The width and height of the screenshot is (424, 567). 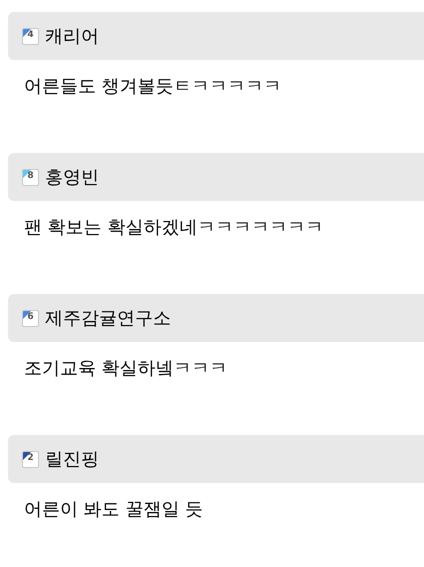 What do you see at coordinates (174, 227) in the screenshot?
I see `comment-text: 팬 확보는 확실하겠네ㅋㅋㅋㅋㅋㅋㅋ` at bounding box center [174, 227].